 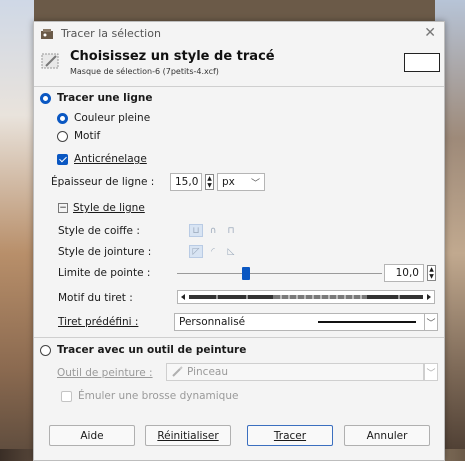 I want to click on paint-tool-label-text: Outil de peinture :, so click(x=105, y=373).